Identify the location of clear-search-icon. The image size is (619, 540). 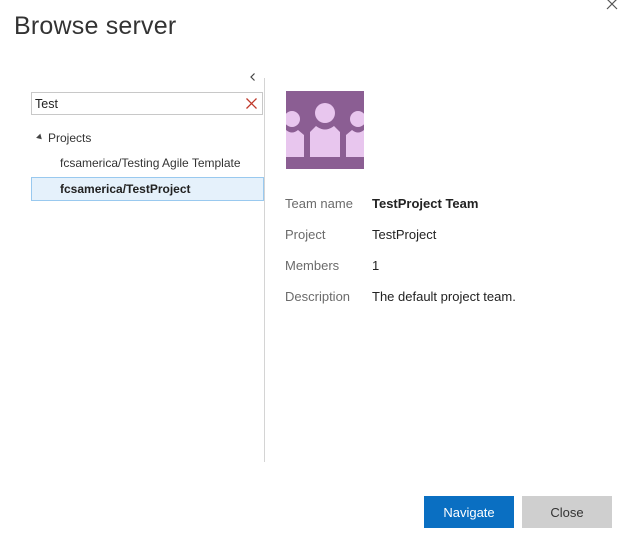
(251, 103).